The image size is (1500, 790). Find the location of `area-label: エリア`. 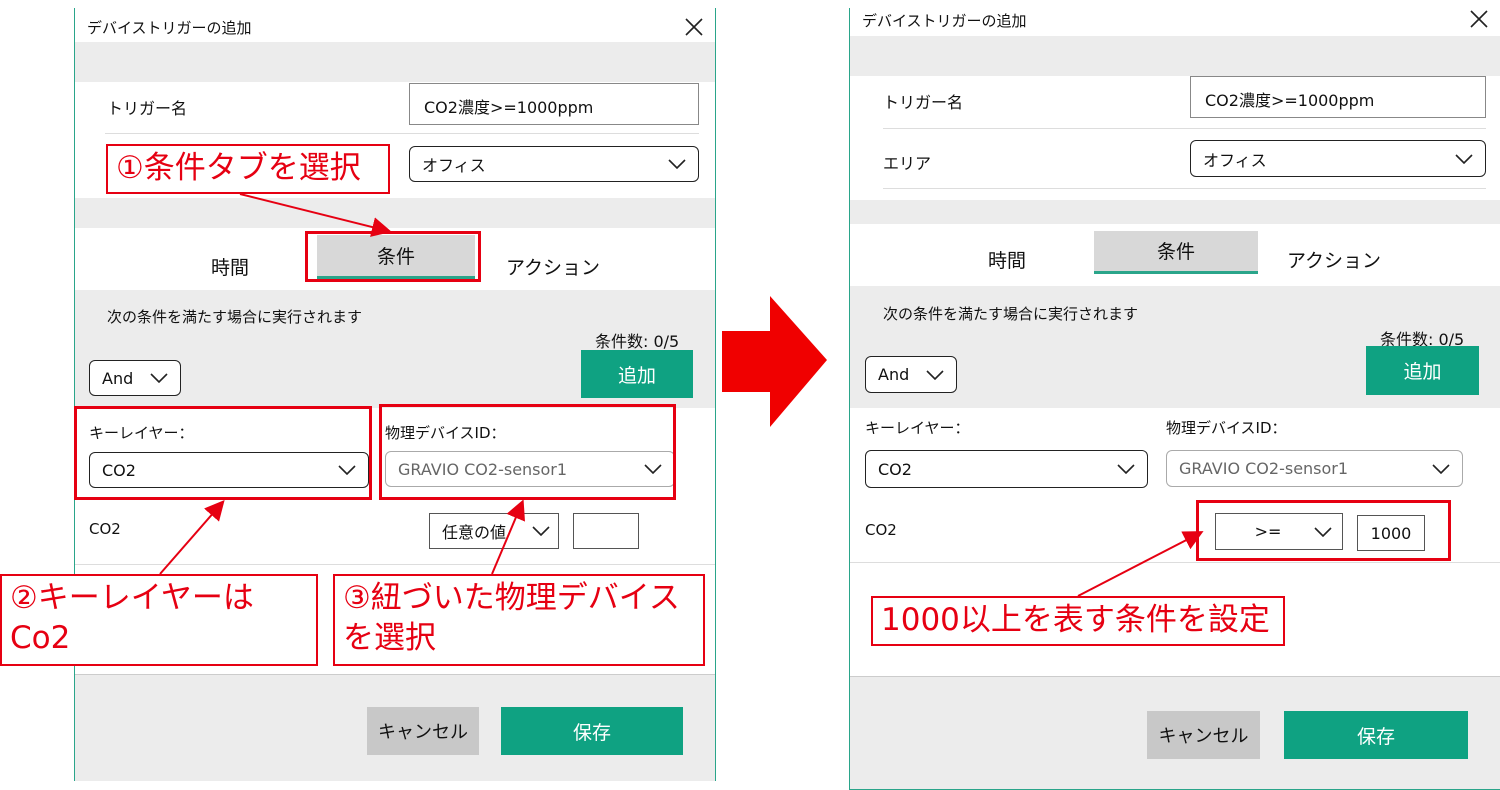

area-label: エリア is located at coordinates (907, 163).